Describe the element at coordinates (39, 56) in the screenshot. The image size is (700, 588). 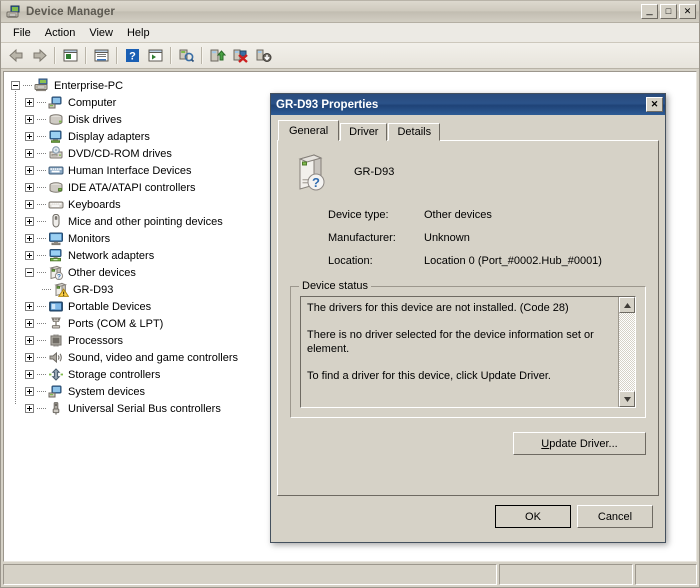
I see `forward-icon` at that location.